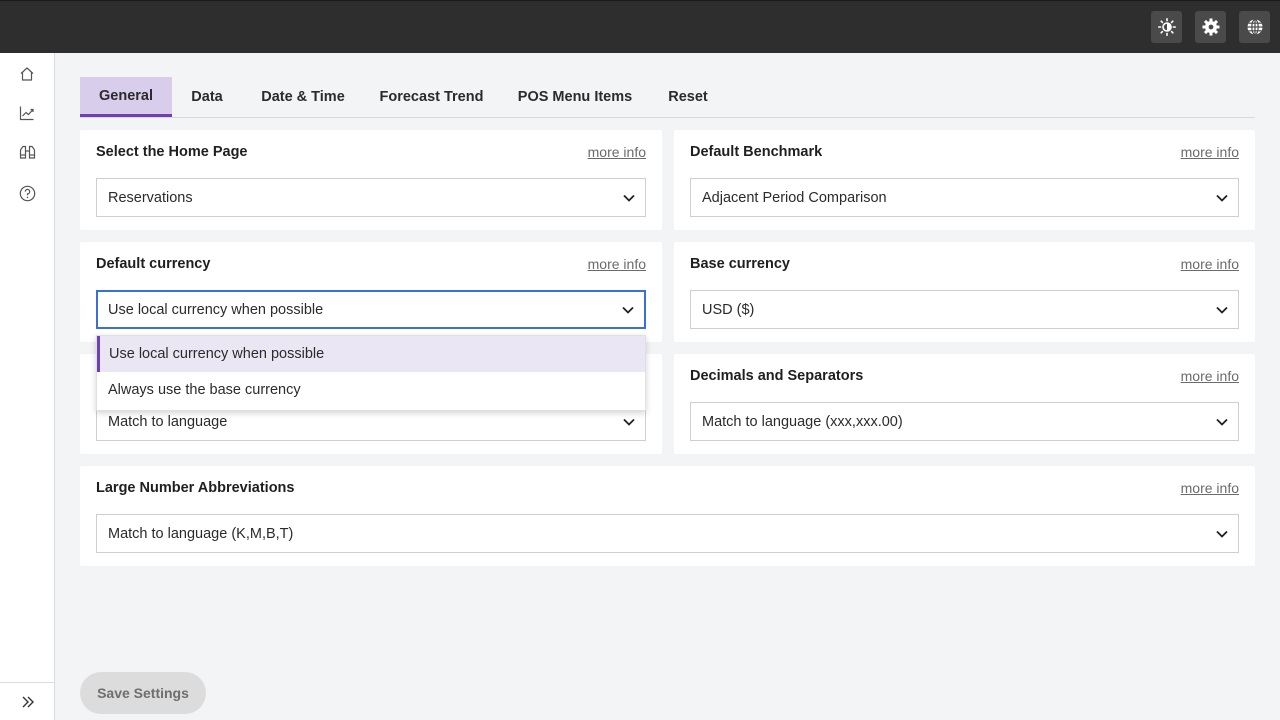 This screenshot has width=1280, height=720. Describe the element at coordinates (617, 152) in the screenshot. I see `home-page-more-info-link: more info` at that location.